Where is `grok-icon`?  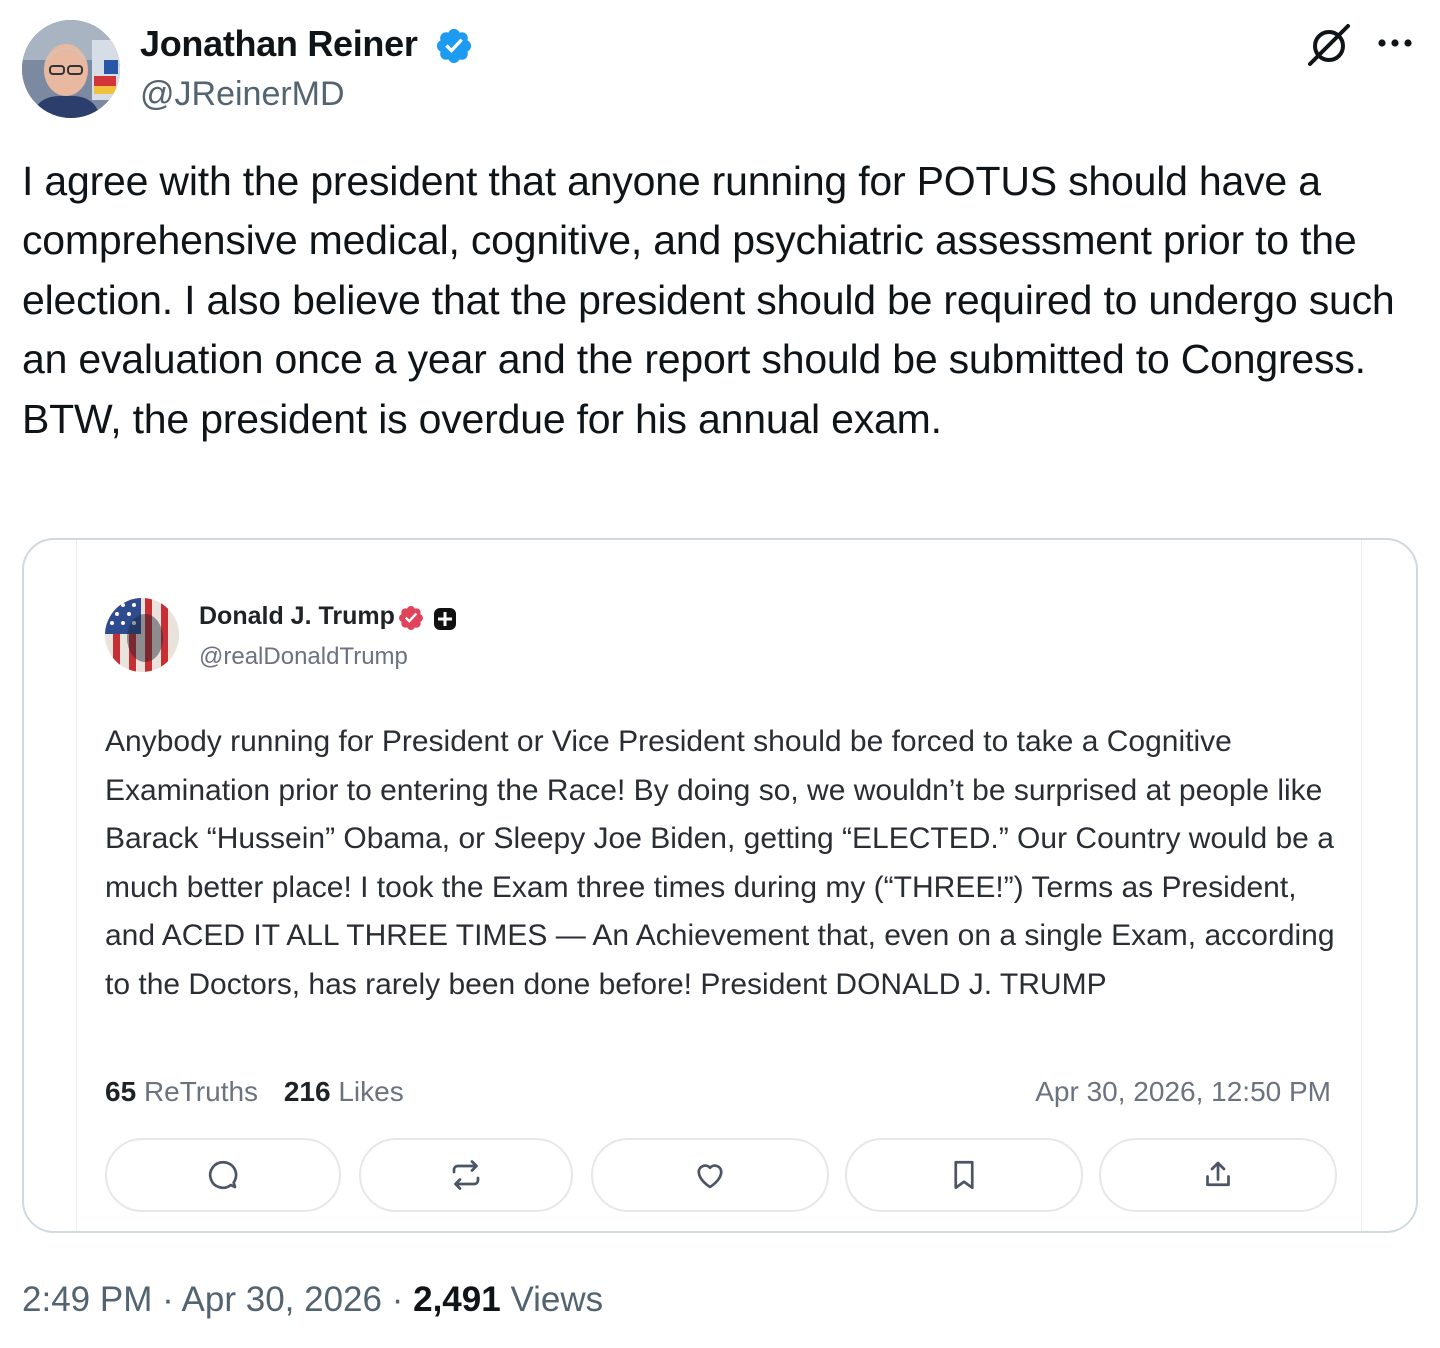 grok-icon is located at coordinates (1329, 45).